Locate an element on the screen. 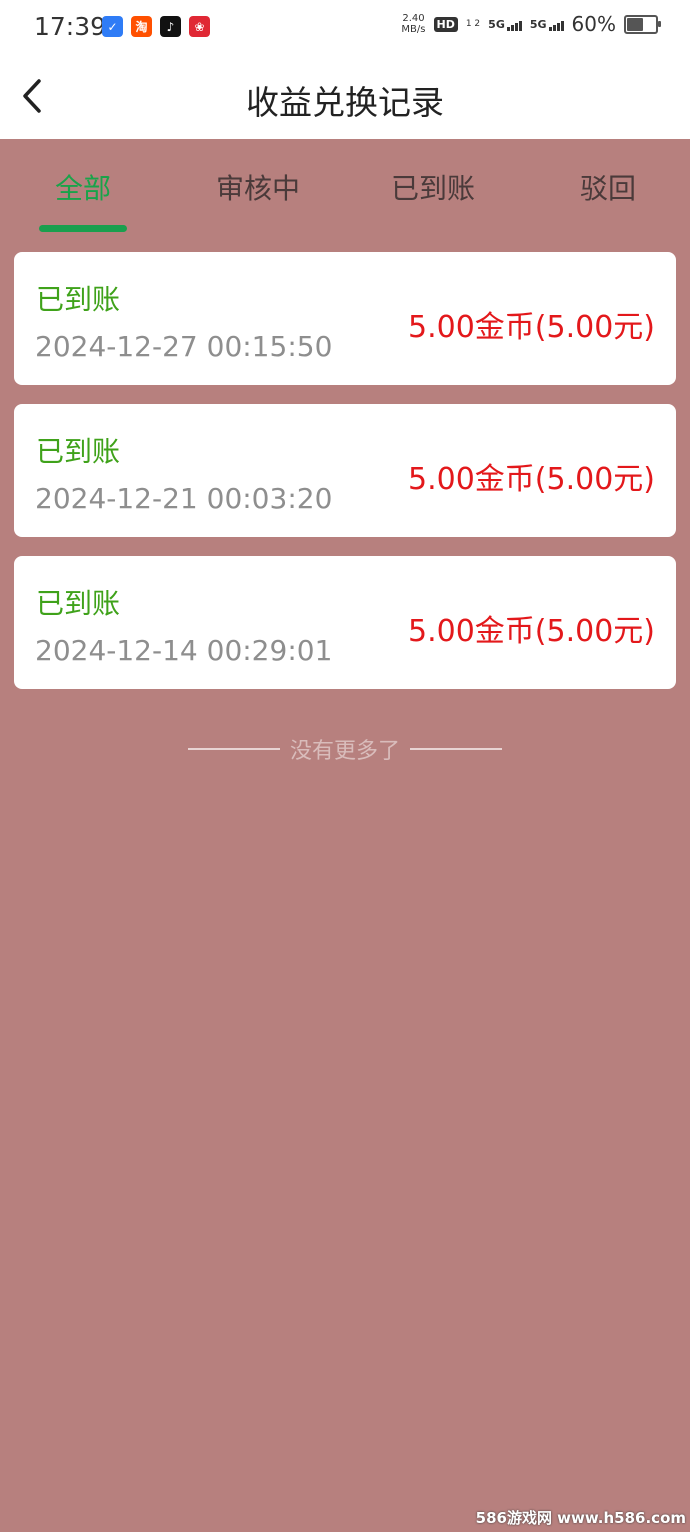  tab-rejected: 驳回 is located at coordinates (608, 187).